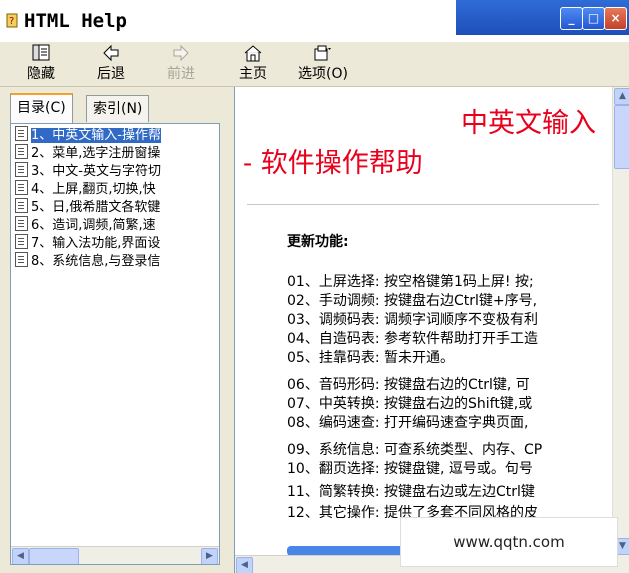 This screenshot has height=573, width=629. What do you see at coordinates (412, 339) in the screenshot?
I see `feature-line: 04、自造码表: 参考软件帮助打开手工造` at bounding box center [412, 339].